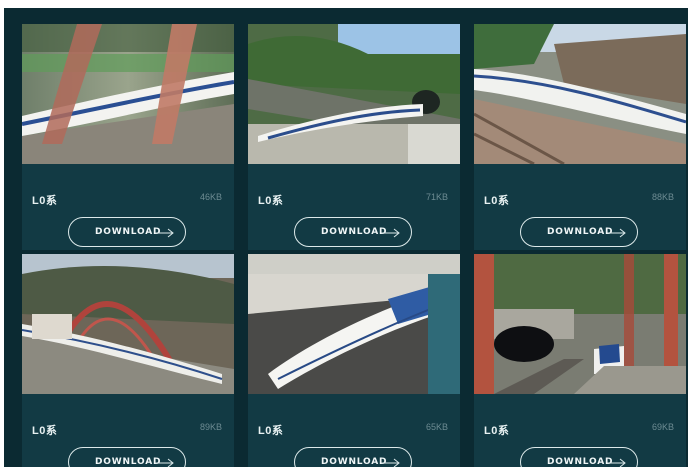  Describe the element at coordinates (210, 197) in the screenshot. I see `file-size: 46KB` at that location.